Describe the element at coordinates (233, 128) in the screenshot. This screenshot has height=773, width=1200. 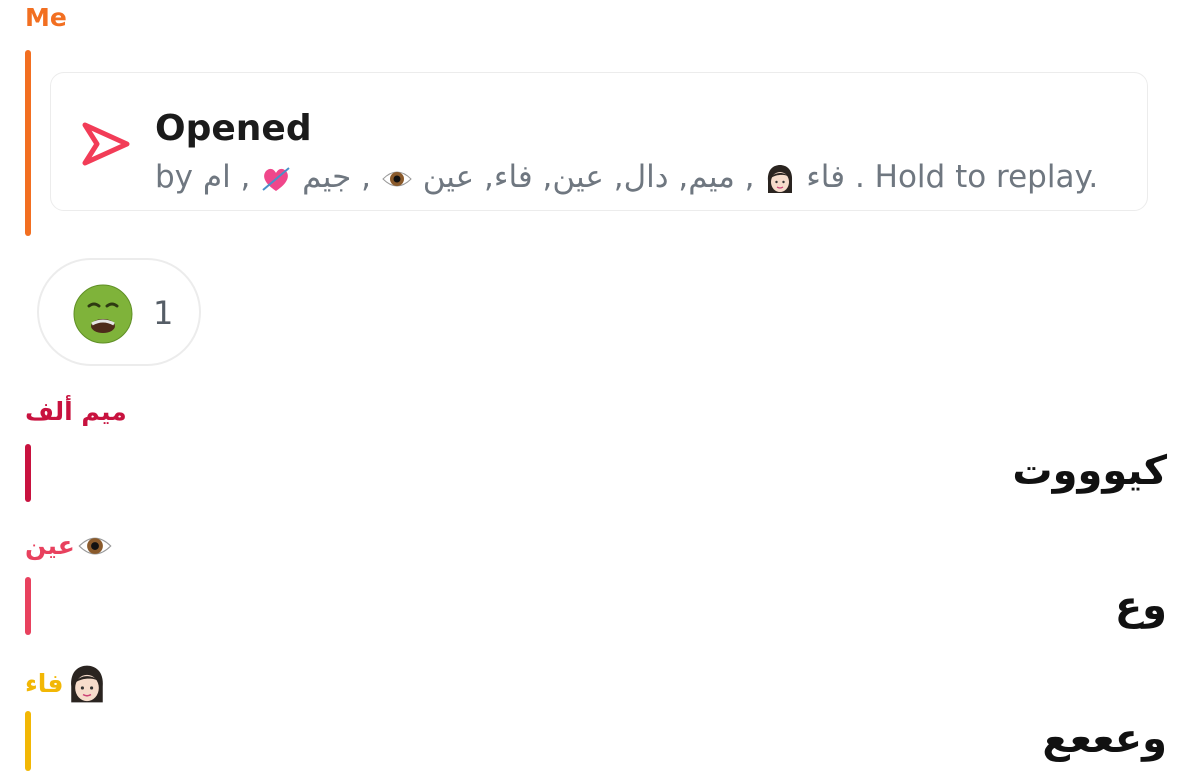
I see `card-title: Opened` at that location.